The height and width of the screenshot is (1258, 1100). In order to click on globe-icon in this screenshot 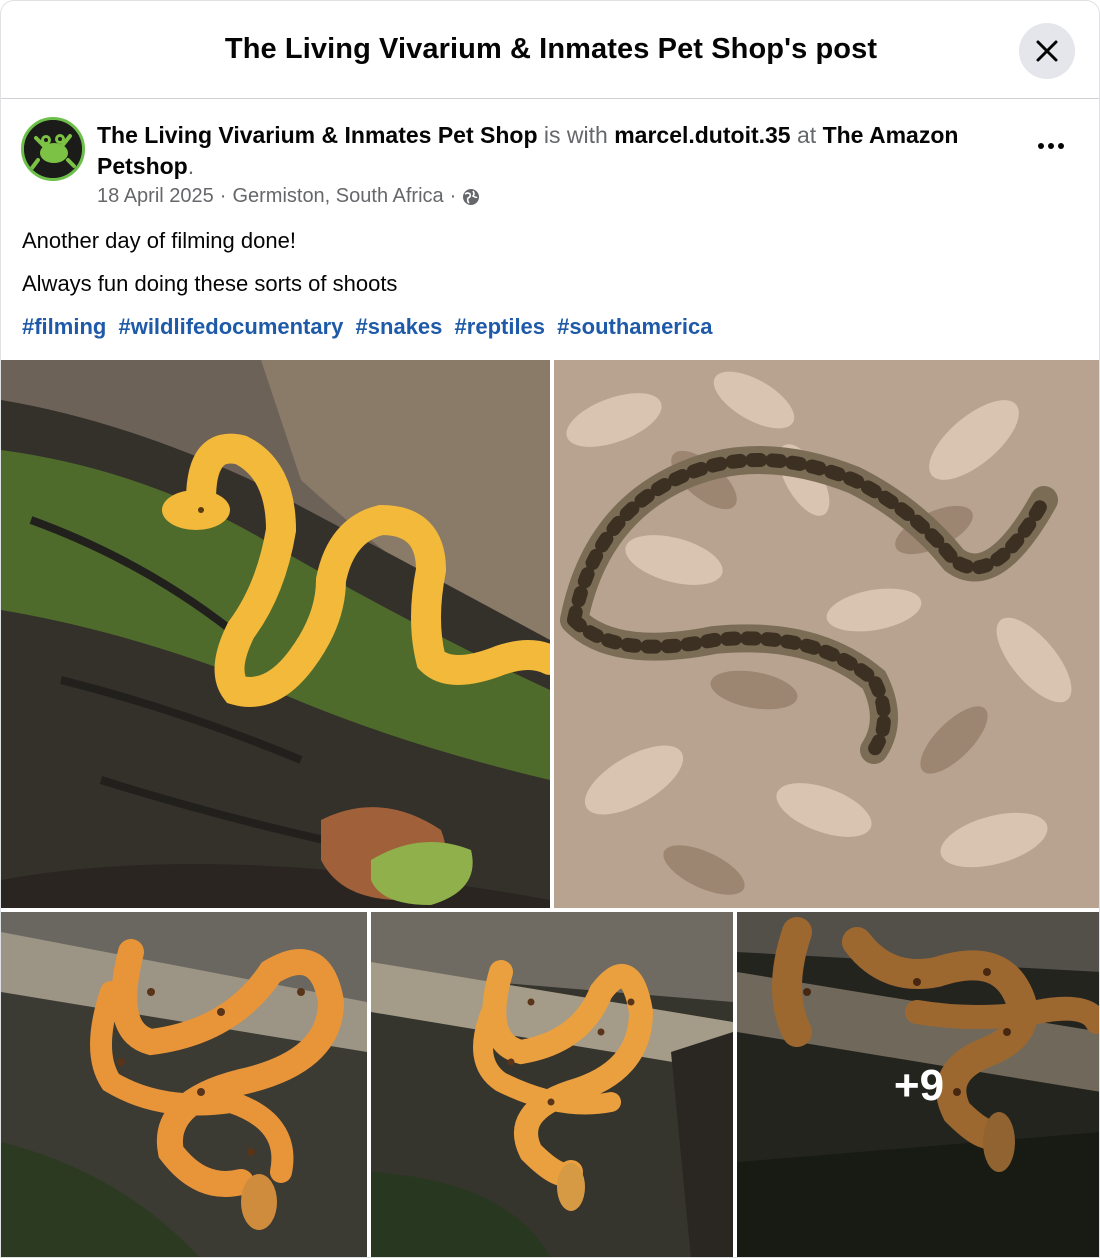, I will do `click(471, 196)`.